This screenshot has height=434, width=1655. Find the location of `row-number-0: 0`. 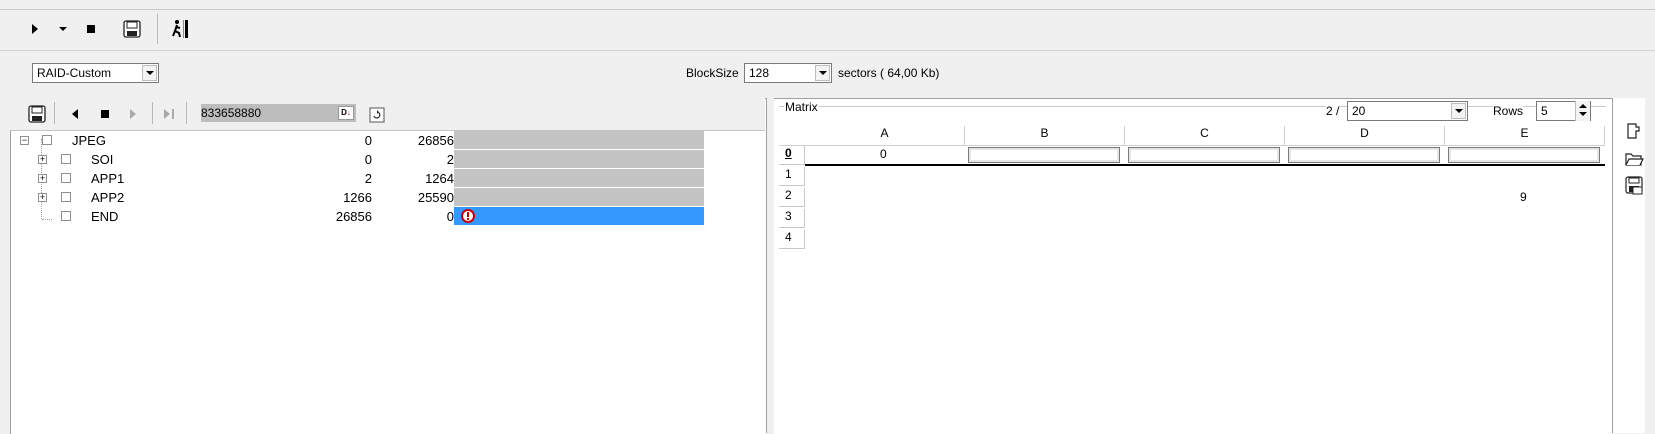

row-number-0: 0 is located at coordinates (792, 155).